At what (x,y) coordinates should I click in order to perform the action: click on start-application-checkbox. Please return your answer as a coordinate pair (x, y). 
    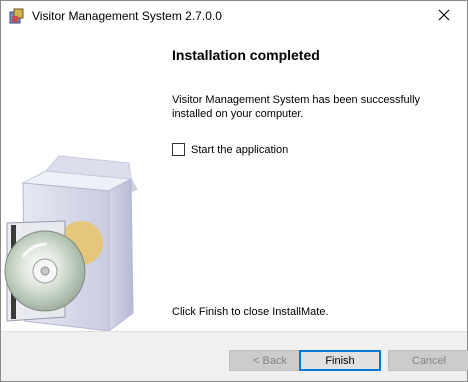
    Looking at the image, I should click on (178, 149).